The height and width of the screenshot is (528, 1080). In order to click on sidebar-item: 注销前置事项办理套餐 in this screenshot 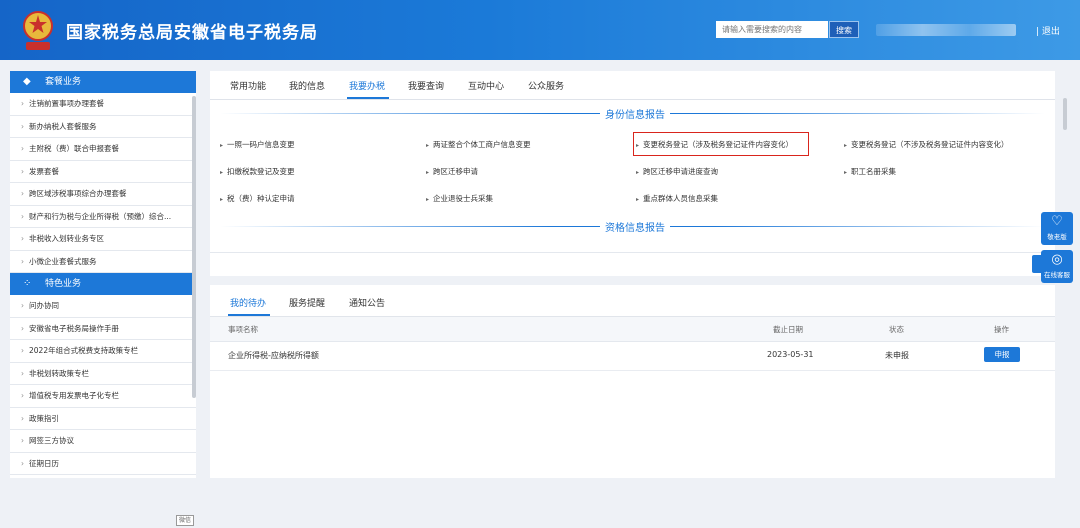, I will do `click(103, 104)`.